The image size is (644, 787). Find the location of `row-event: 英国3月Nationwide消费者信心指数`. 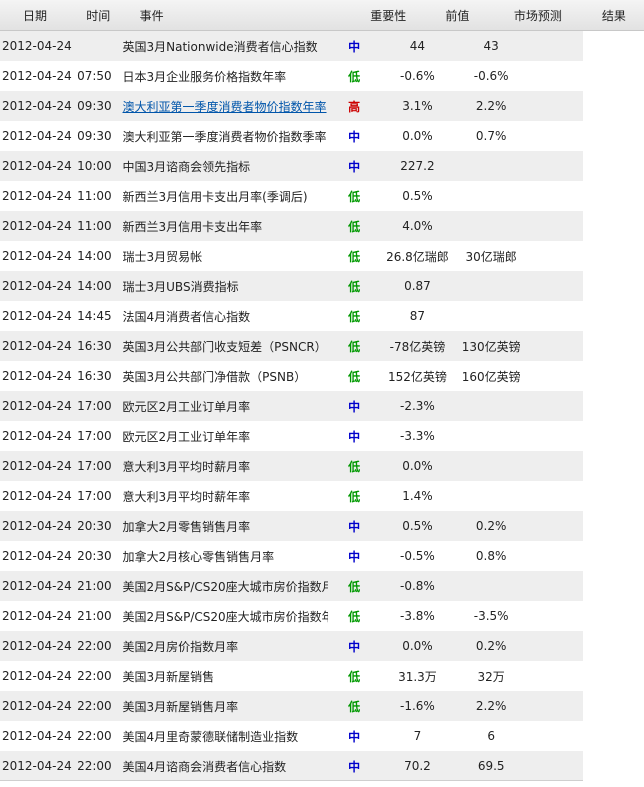

row-event: 英国3月Nationwide消费者信心指数 is located at coordinates (220, 46).